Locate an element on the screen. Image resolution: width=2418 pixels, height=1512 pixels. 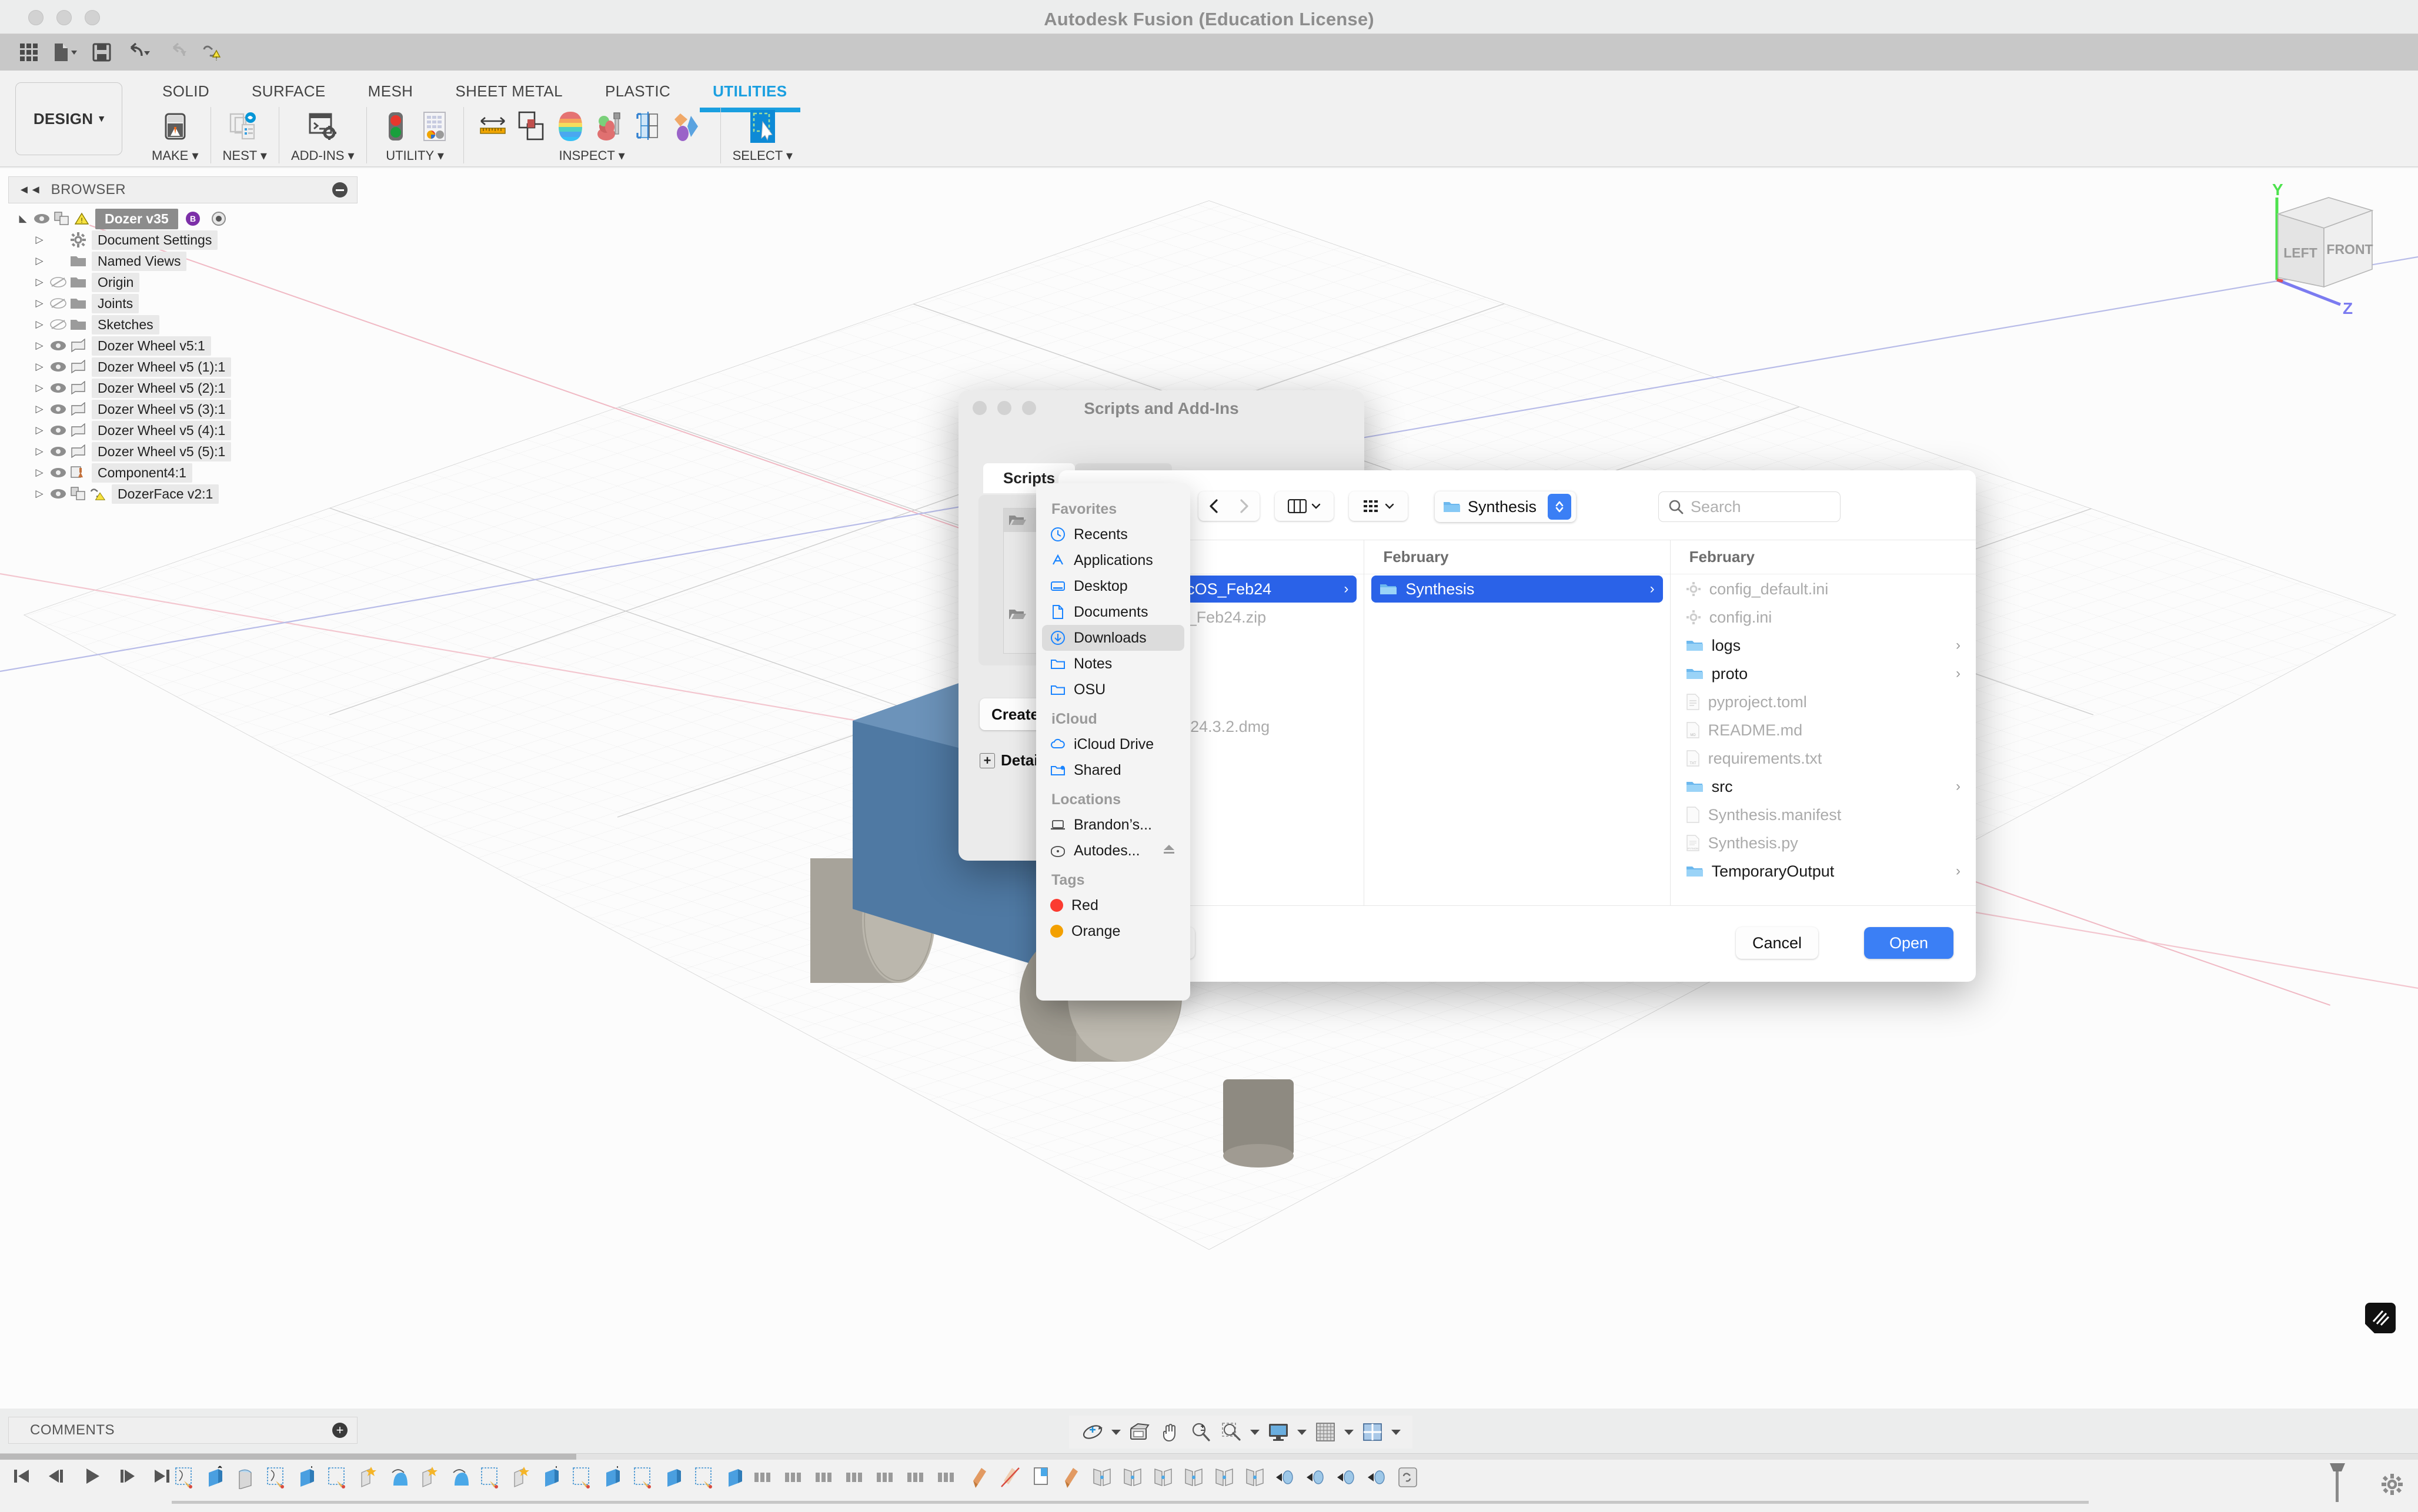
back-forward-group is located at coordinates (1229, 506).